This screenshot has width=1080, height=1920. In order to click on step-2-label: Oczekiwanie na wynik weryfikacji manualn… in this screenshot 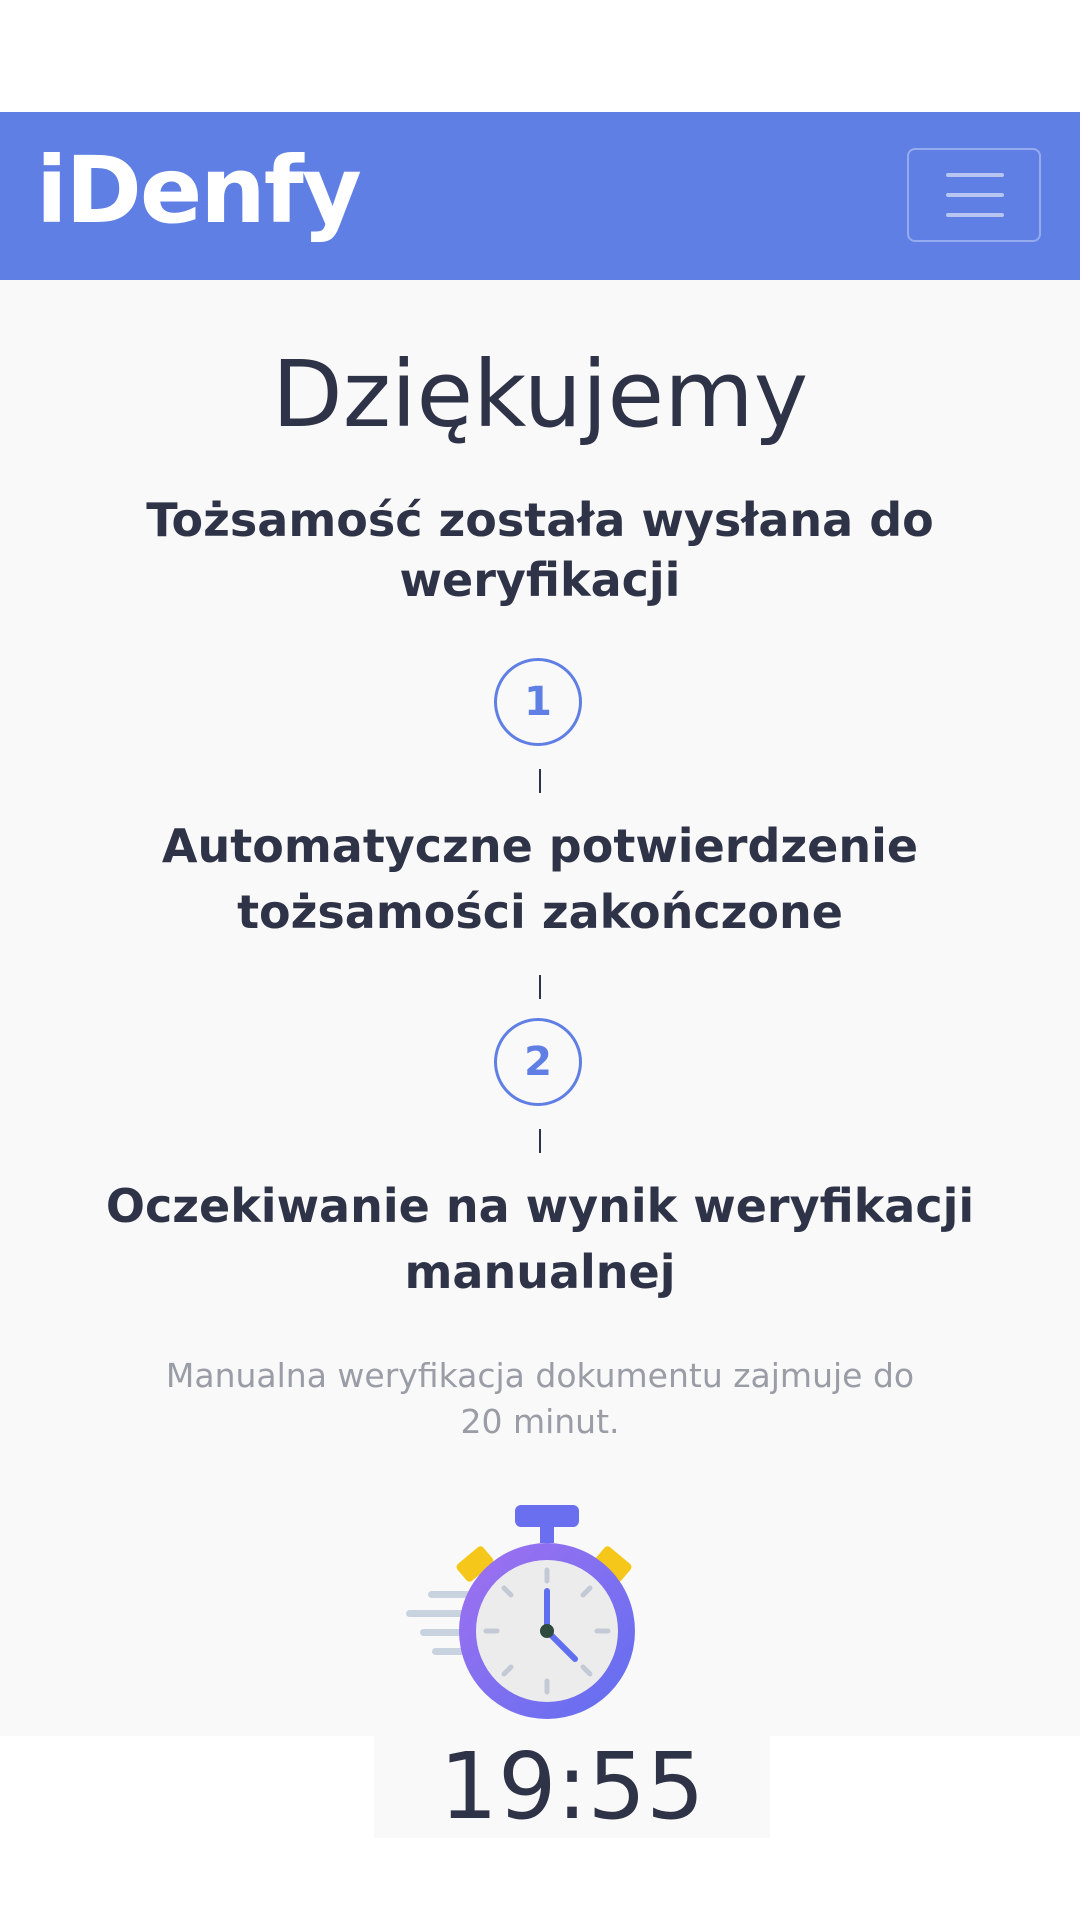, I will do `click(540, 1239)`.